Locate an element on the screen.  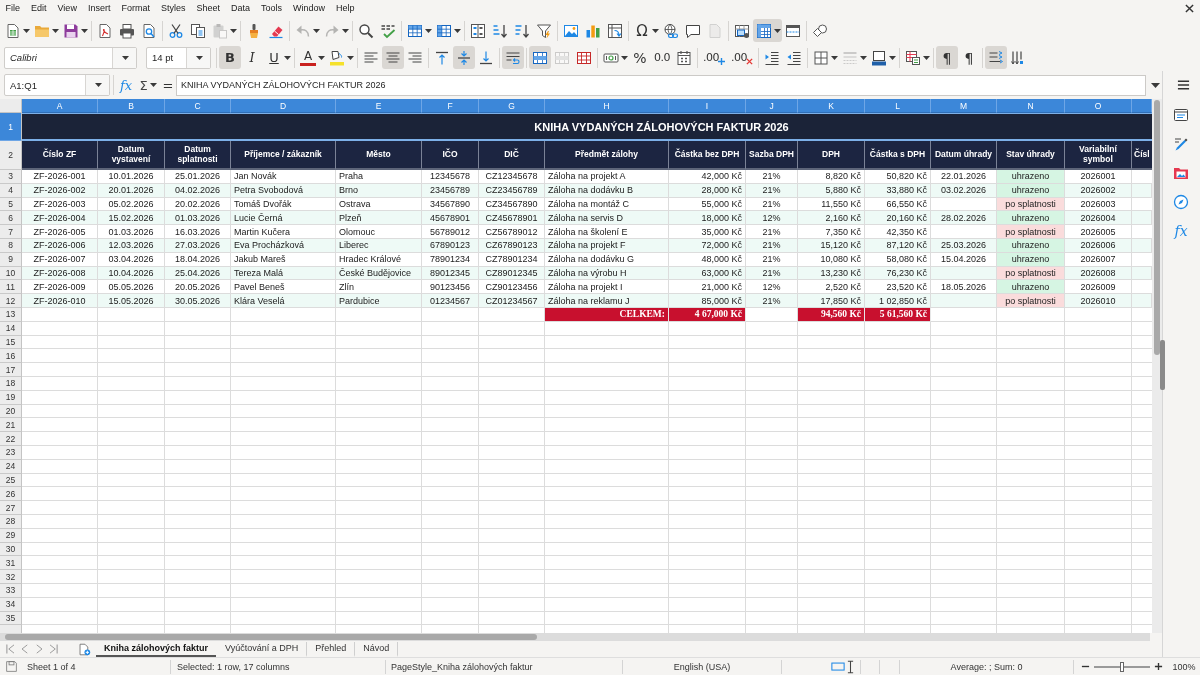
row-header: 31 is located at coordinates (11, 563).